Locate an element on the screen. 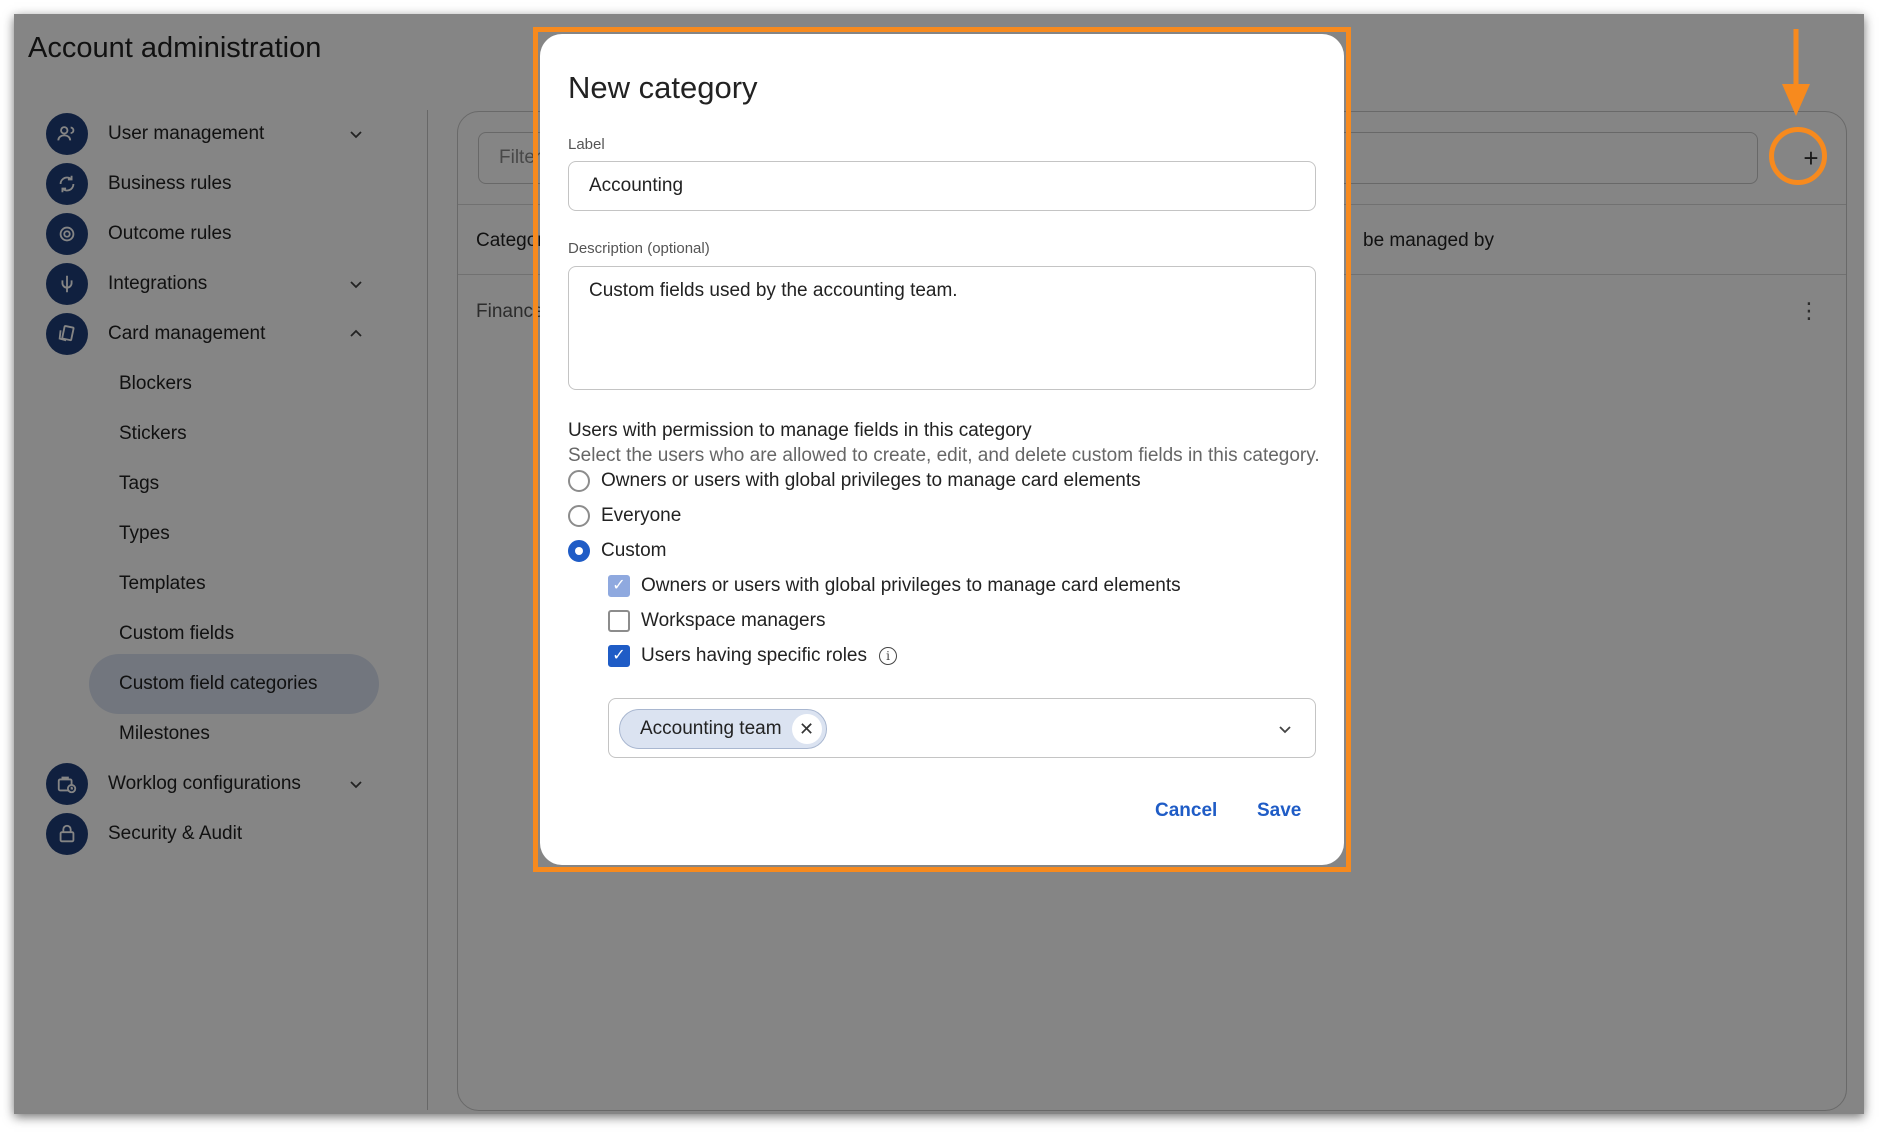  cancel-button: Cancel is located at coordinates (1186, 811).